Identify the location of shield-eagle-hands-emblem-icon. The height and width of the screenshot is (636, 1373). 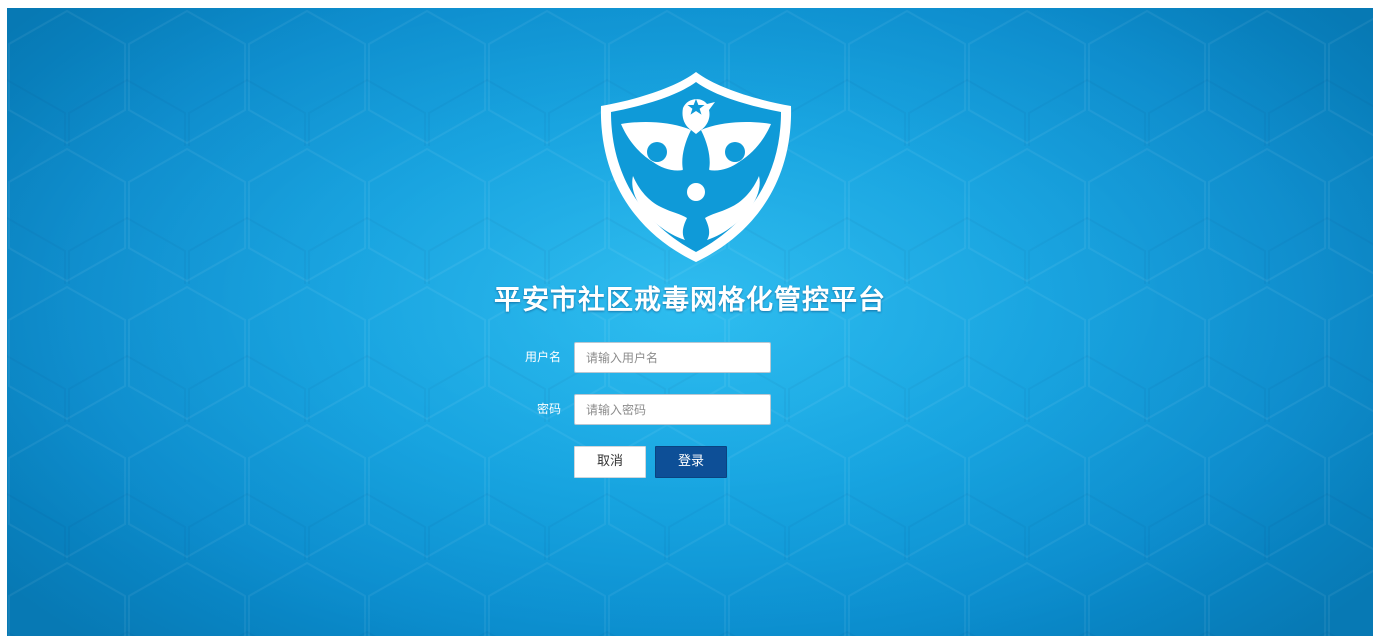
(696, 167).